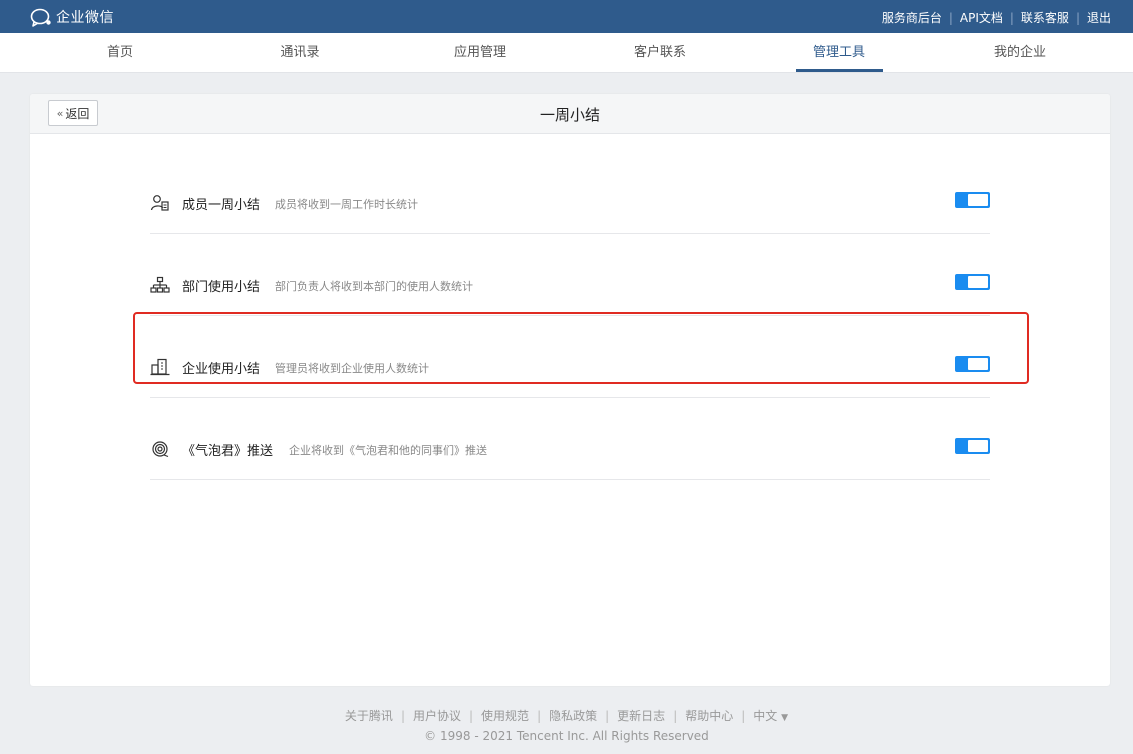  Describe the element at coordinates (388, 450) in the screenshot. I see `setting-description: 企业将收到《气泡君和他的同事们》推送` at that location.